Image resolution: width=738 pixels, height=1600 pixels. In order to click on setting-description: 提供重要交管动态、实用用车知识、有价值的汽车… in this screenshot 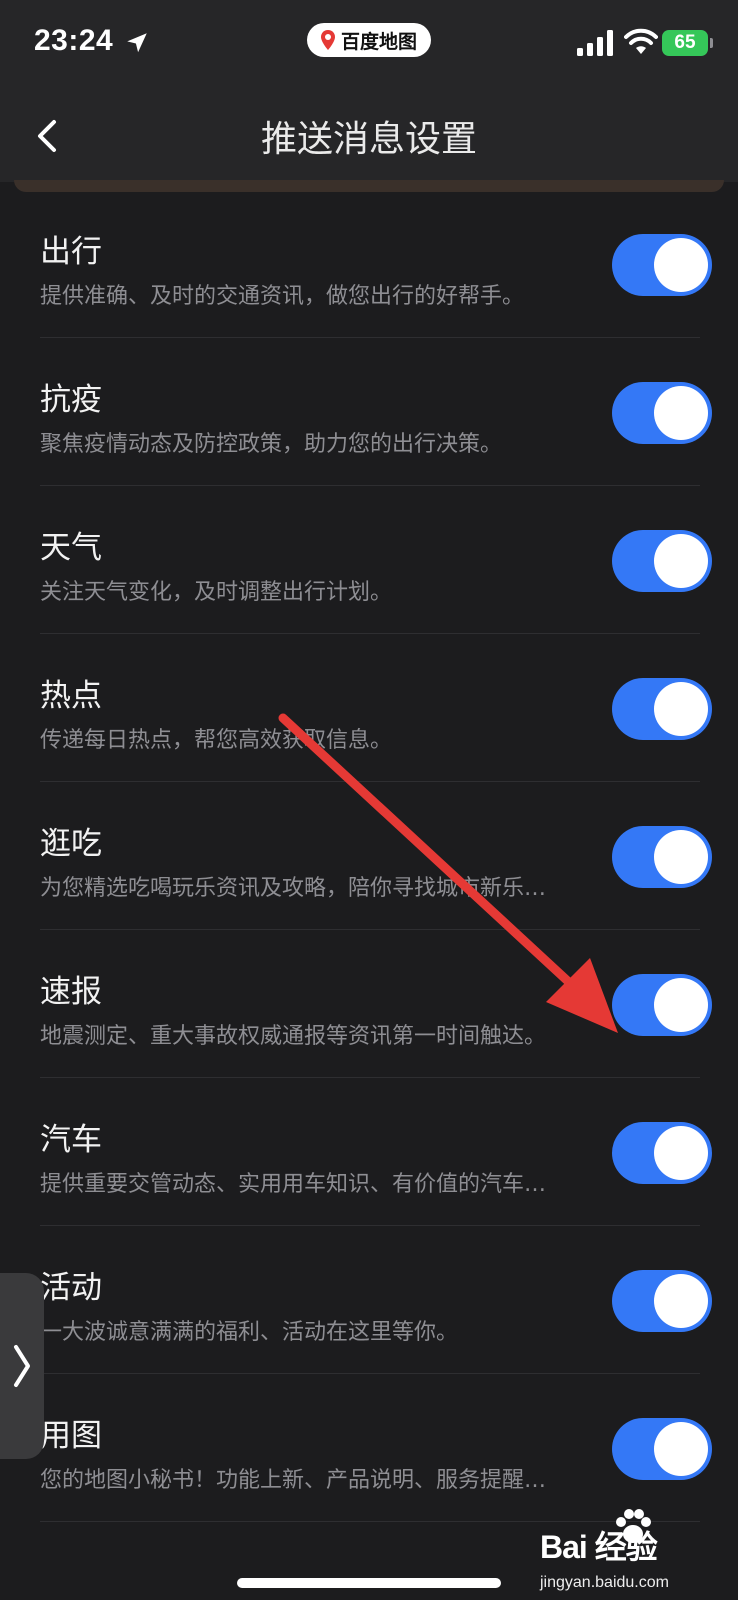, I will do `click(293, 1184)`.